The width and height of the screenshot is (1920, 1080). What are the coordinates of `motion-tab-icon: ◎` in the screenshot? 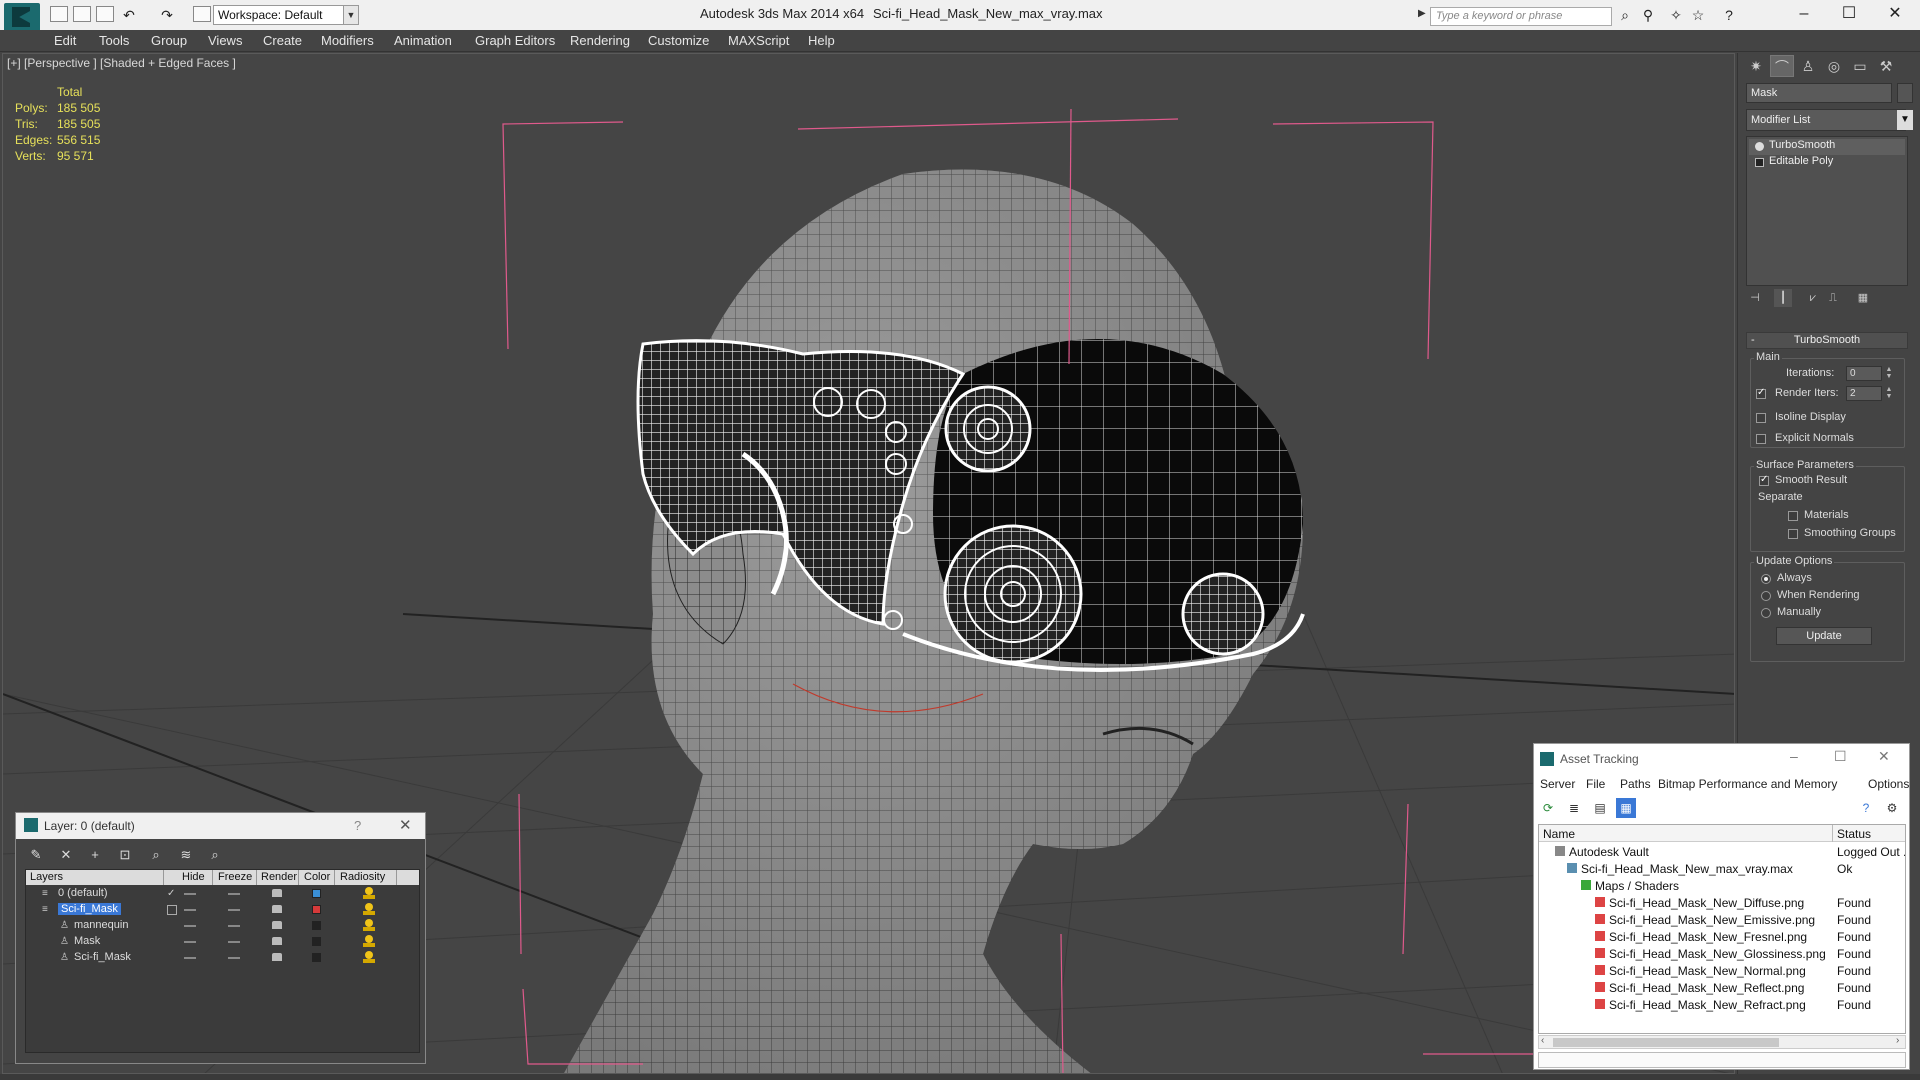 It's located at (1834, 66).